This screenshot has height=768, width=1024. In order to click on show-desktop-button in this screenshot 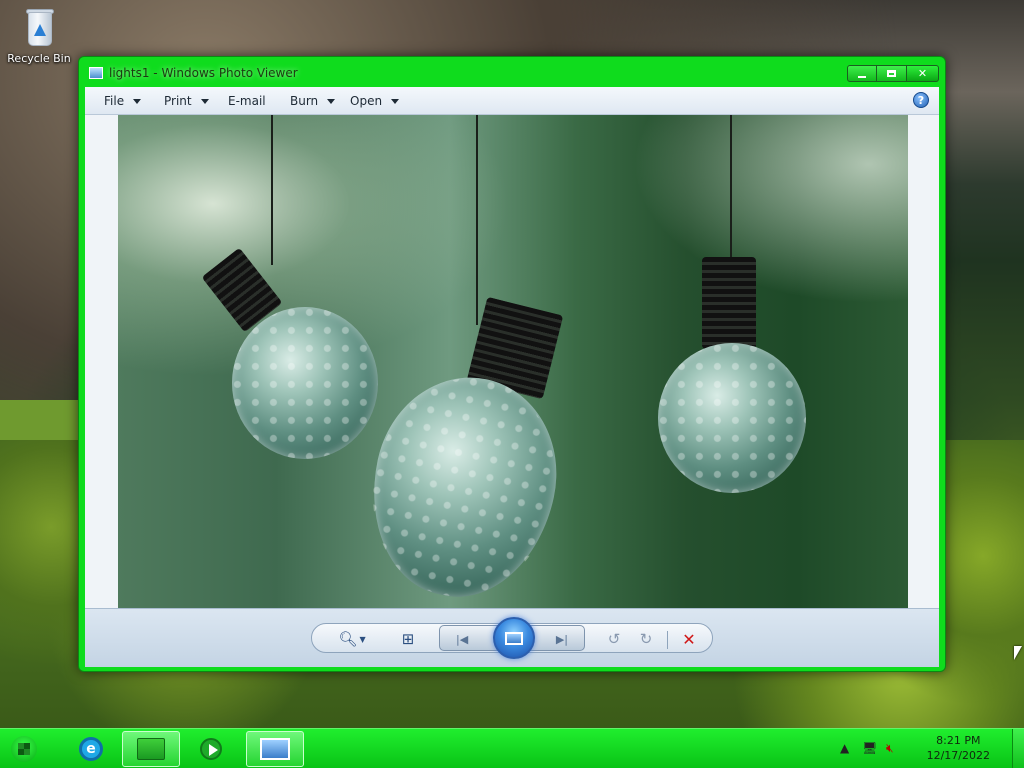, I will do `click(1018, 748)`.